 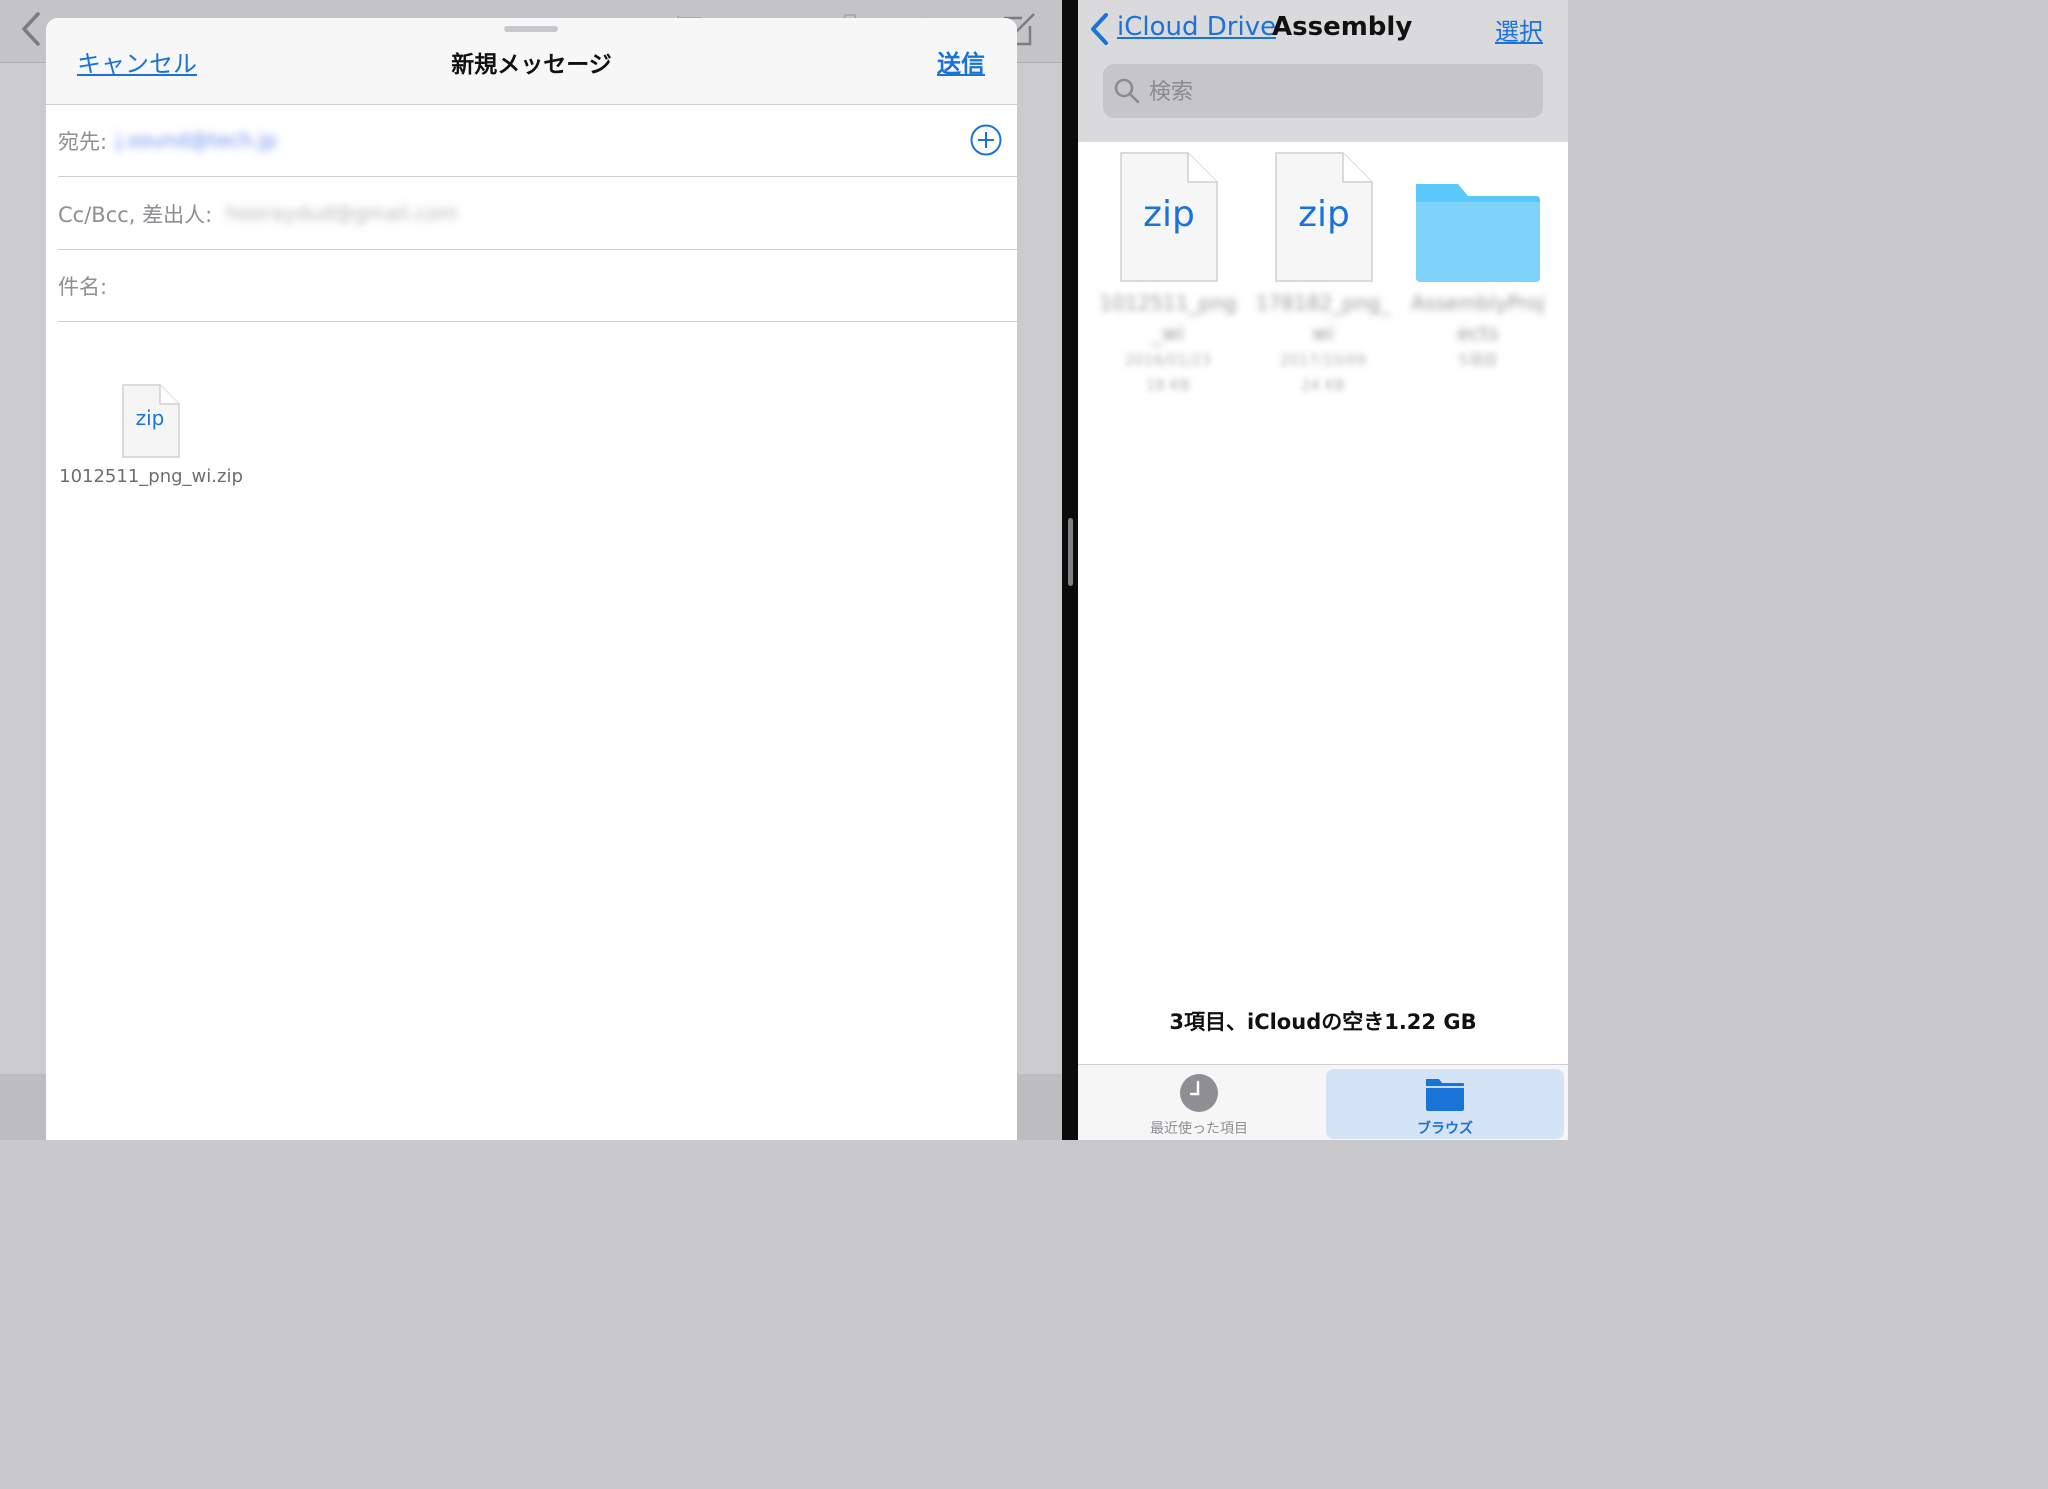 What do you see at coordinates (1323, 318) in the screenshot?
I see `file-name: 178182_png_wi` at bounding box center [1323, 318].